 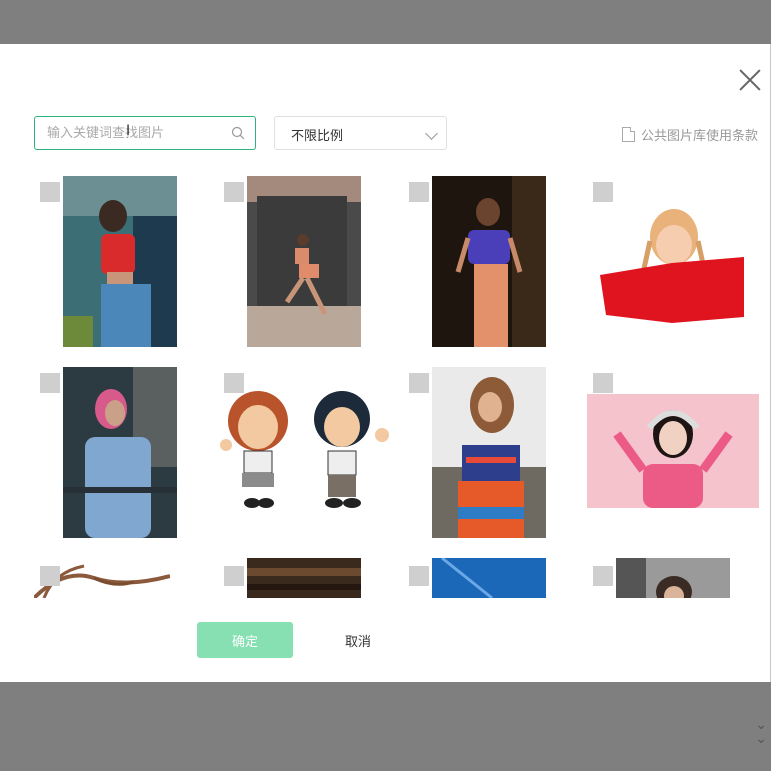 I want to click on document-icon, so click(x=628, y=134).